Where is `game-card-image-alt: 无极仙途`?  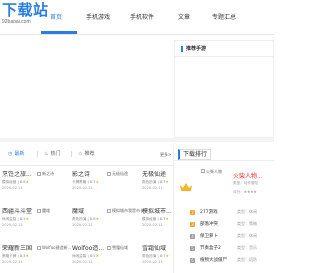 game-card-image-alt: 无极仙途 is located at coordinates (120, 173).